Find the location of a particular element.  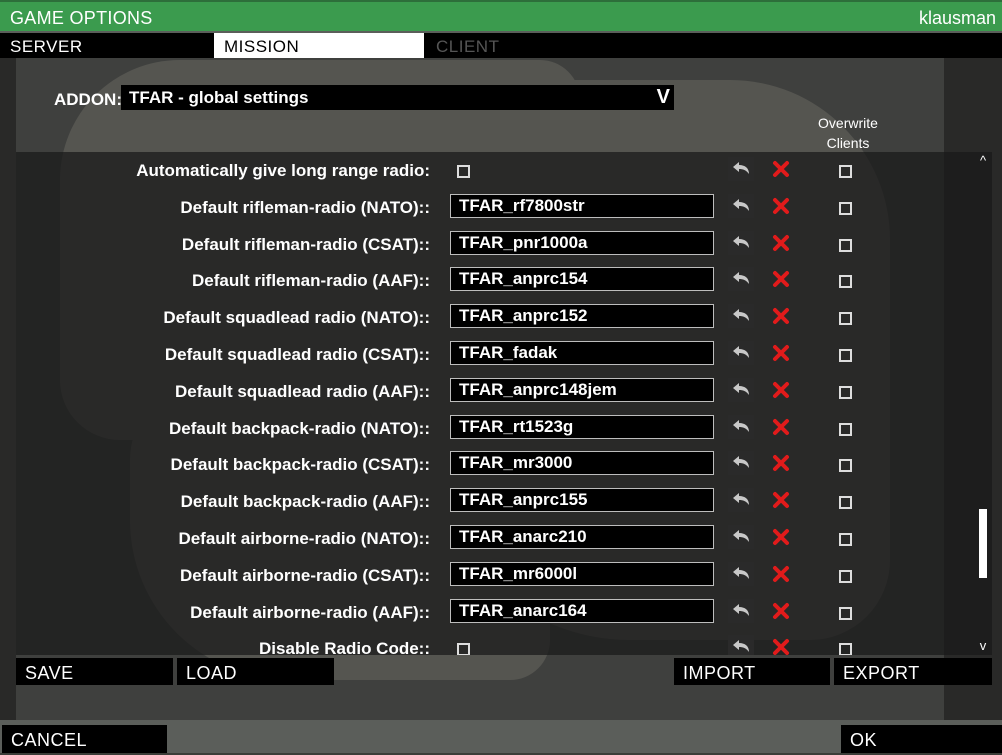

setting-label: Default rifleman-radio (CSAT):: is located at coordinates (305, 244).